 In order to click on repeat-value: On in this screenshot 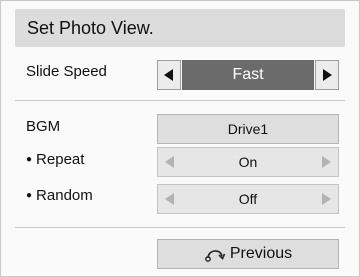, I will do `click(248, 162)`.